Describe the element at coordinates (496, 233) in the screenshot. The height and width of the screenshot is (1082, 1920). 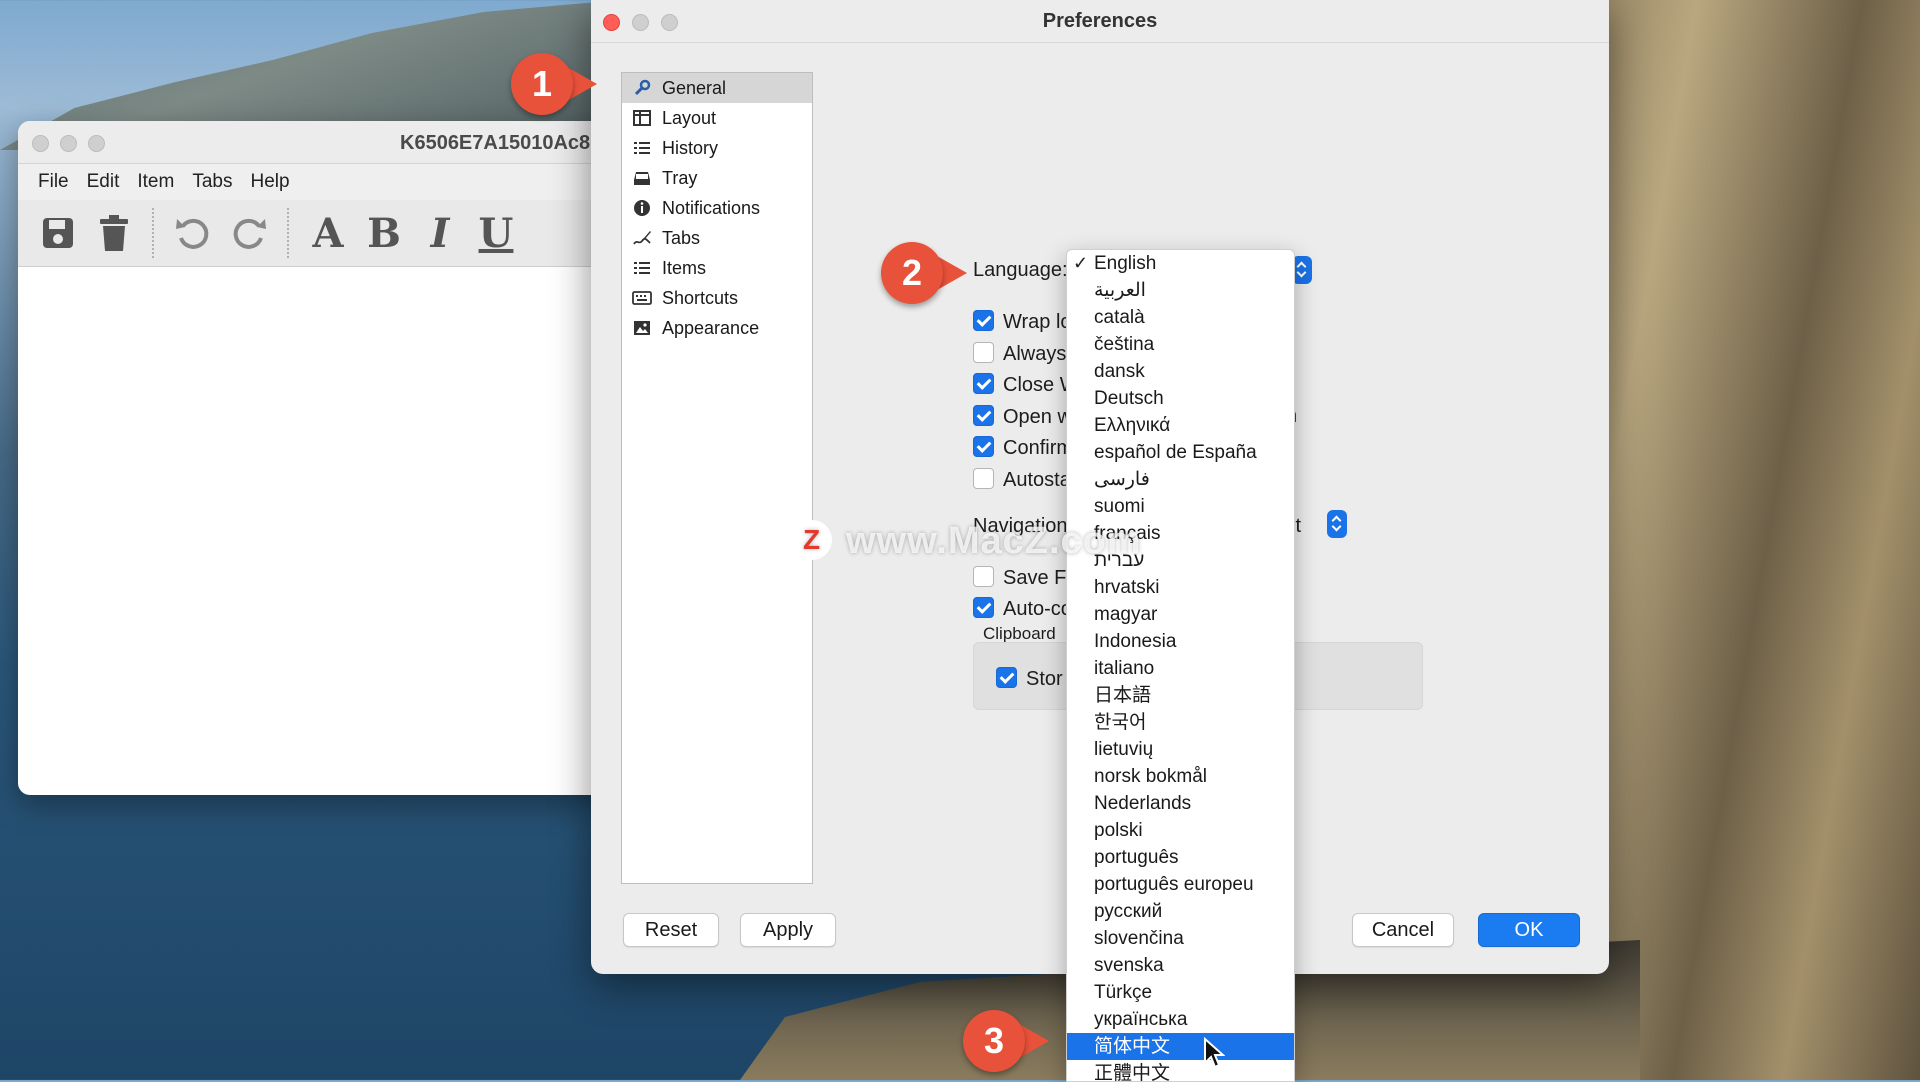
I see `underline-icon: U` at that location.